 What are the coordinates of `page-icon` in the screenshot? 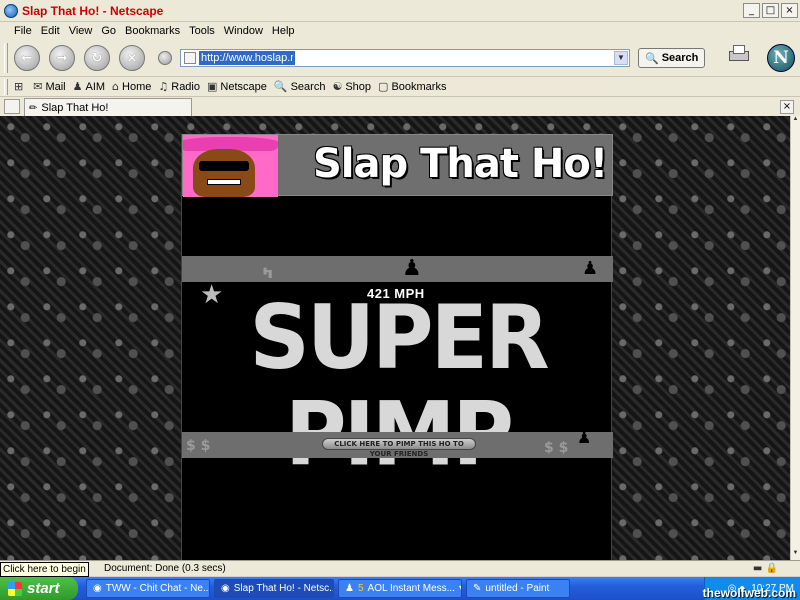 It's located at (190, 58).